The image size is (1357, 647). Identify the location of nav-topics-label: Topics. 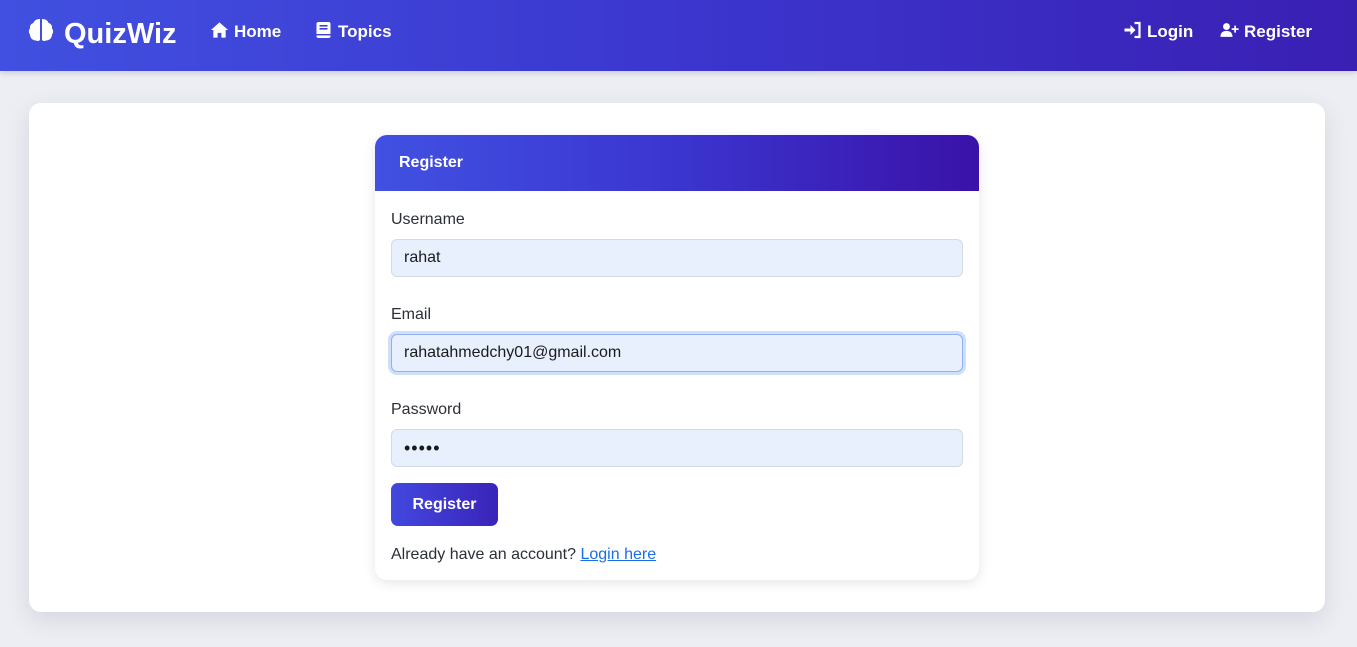
(365, 31).